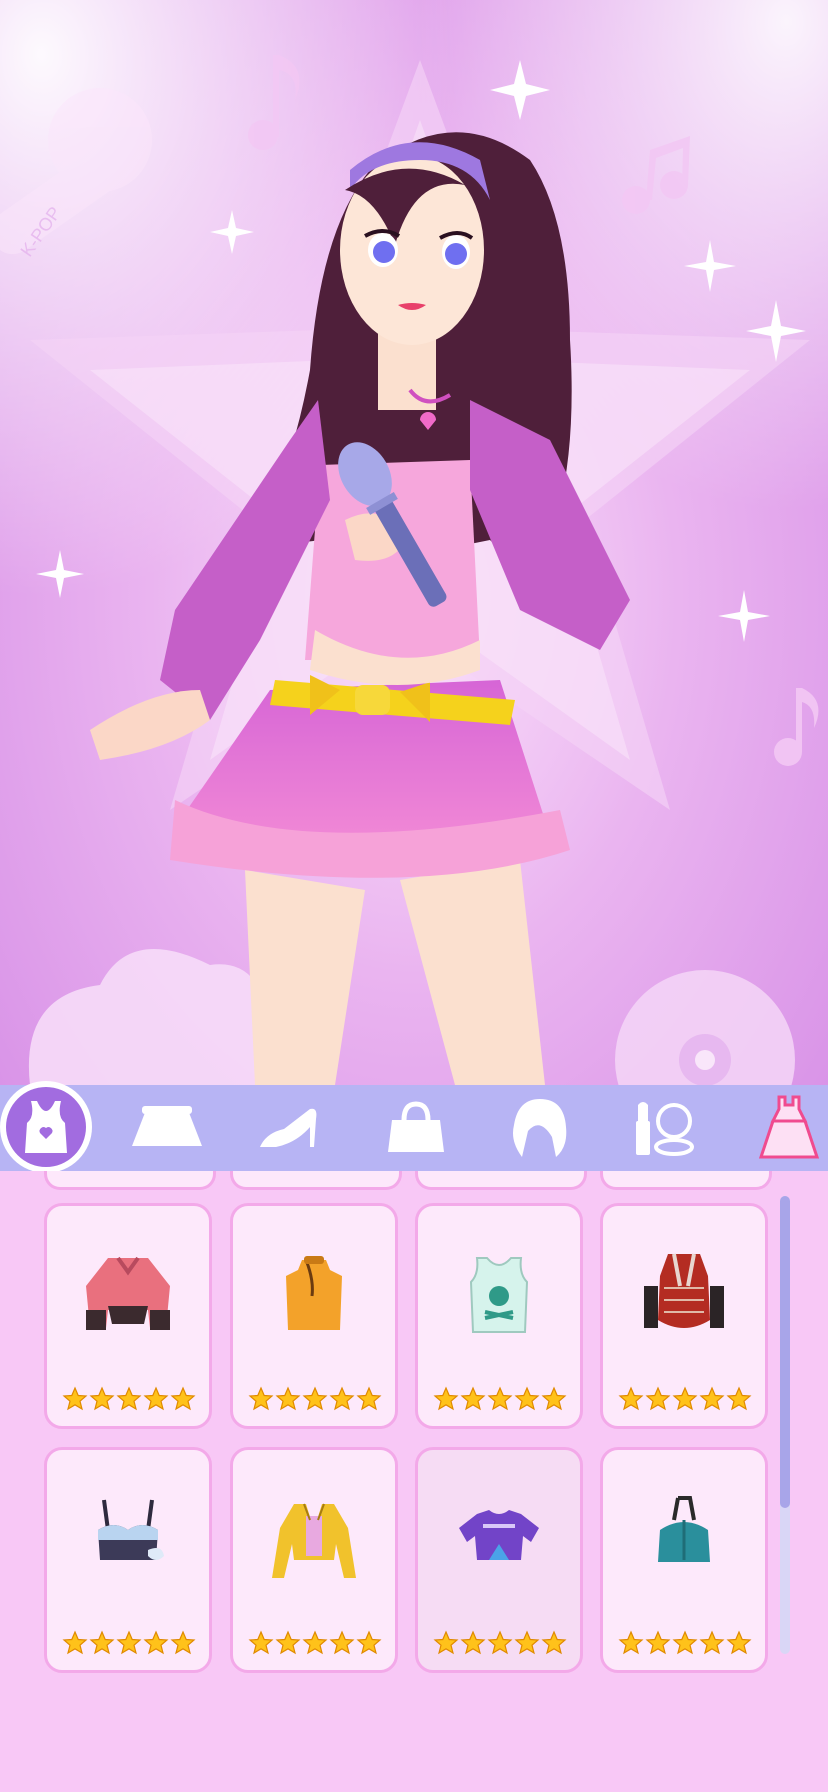 The height and width of the screenshot is (1792, 828). I want to click on high-heel-icon, so click(288, 1127).